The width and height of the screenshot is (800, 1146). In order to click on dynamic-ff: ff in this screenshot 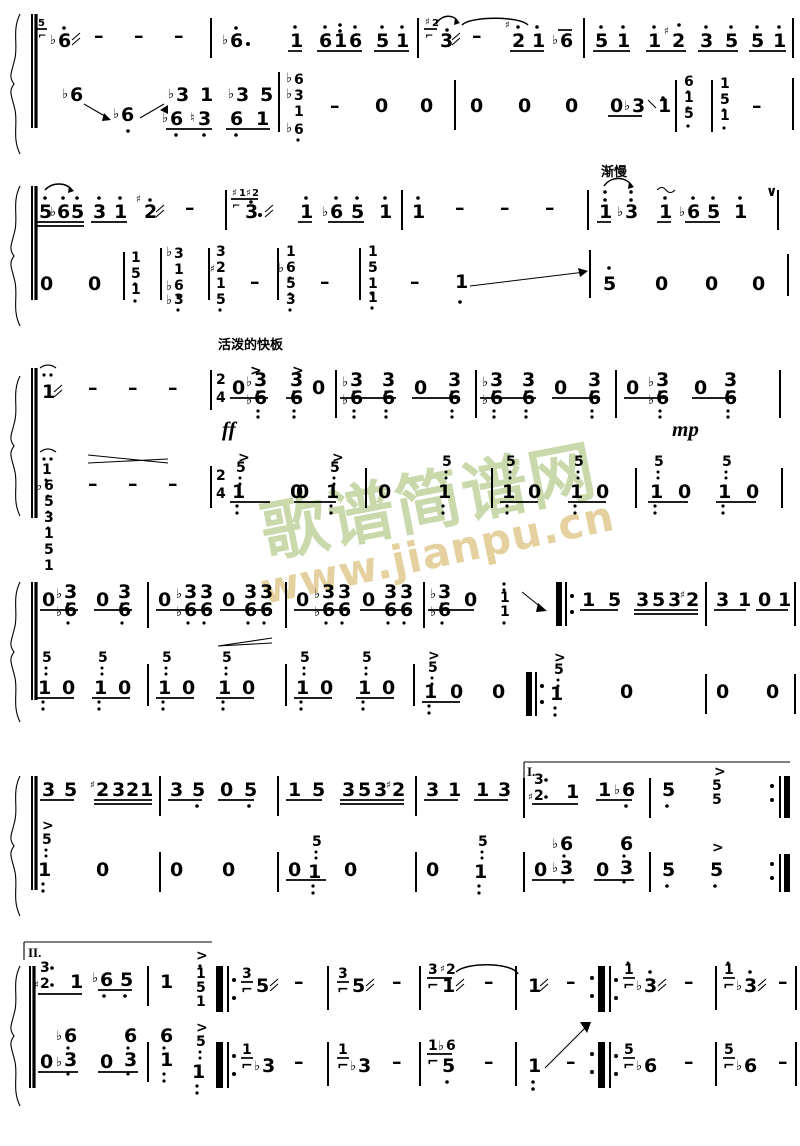, I will do `click(230, 429)`.